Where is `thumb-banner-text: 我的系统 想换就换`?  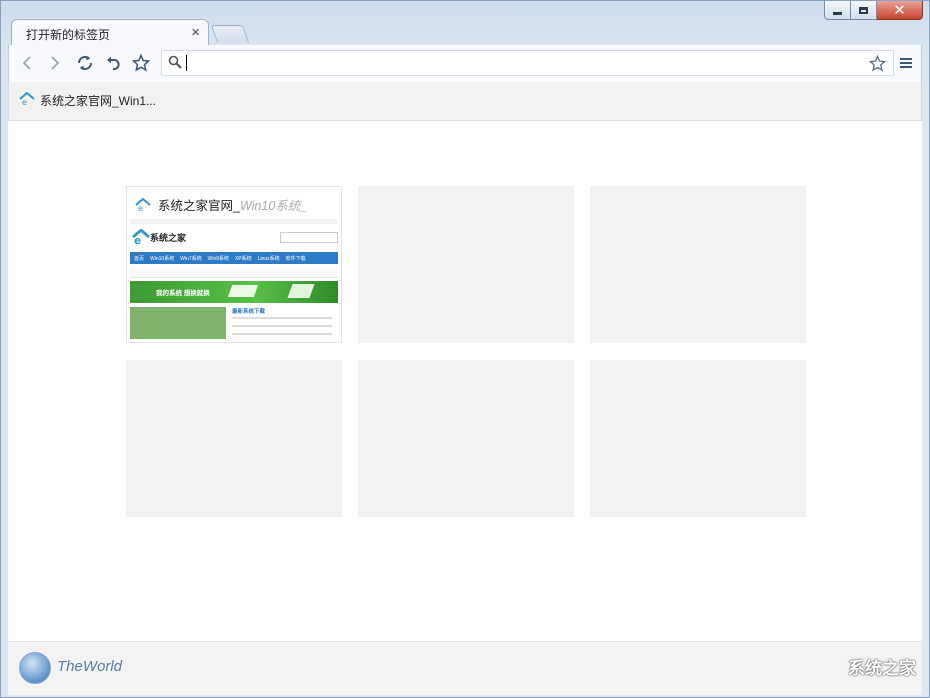
thumb-banner-text: 我的系统 想换就换 is located at coordinates (183, 293).